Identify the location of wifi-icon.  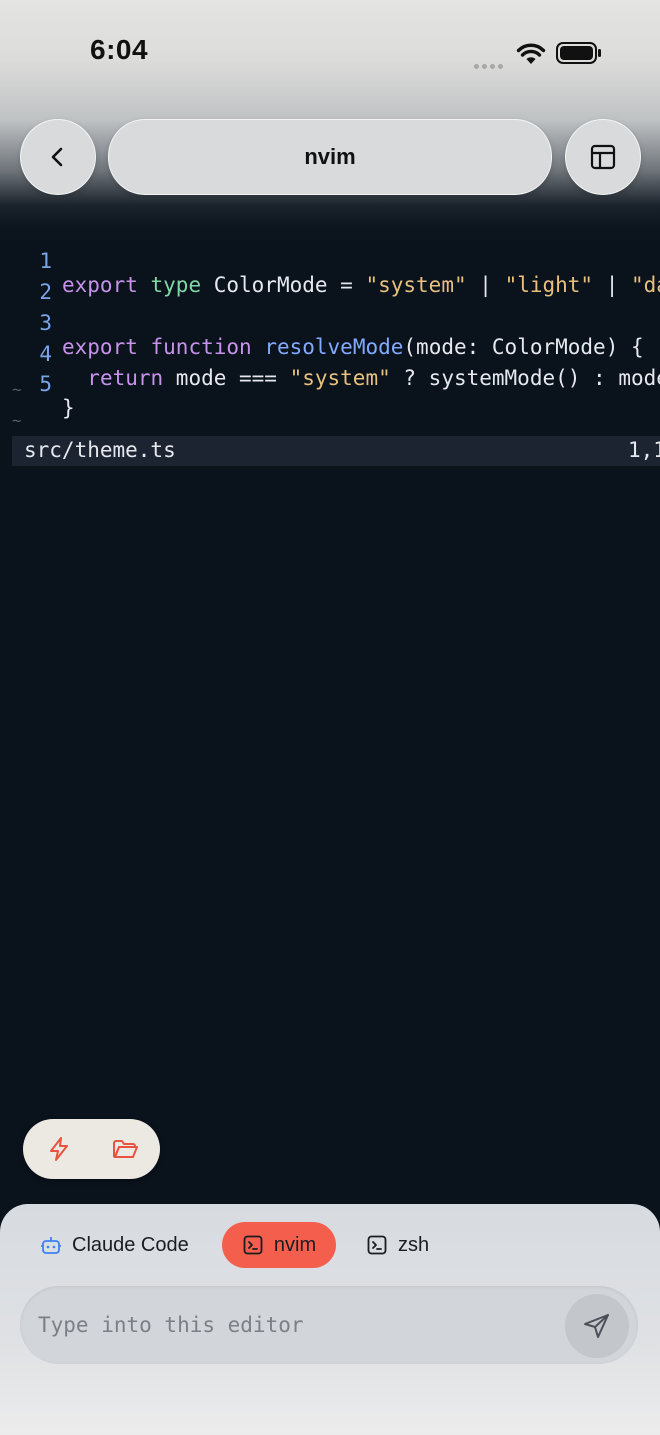
(531, 53).